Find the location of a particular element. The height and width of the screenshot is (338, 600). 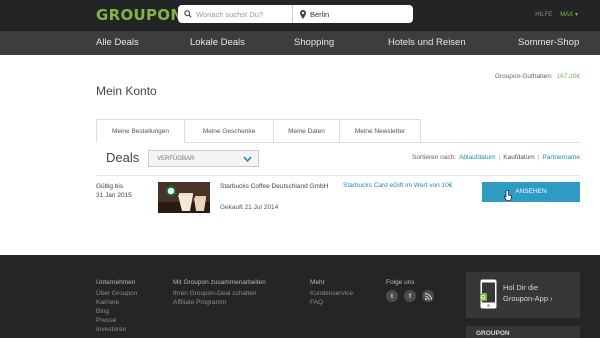

nav-item-summer-shop: Sommer-Shop is located at coordinates (548, 43).